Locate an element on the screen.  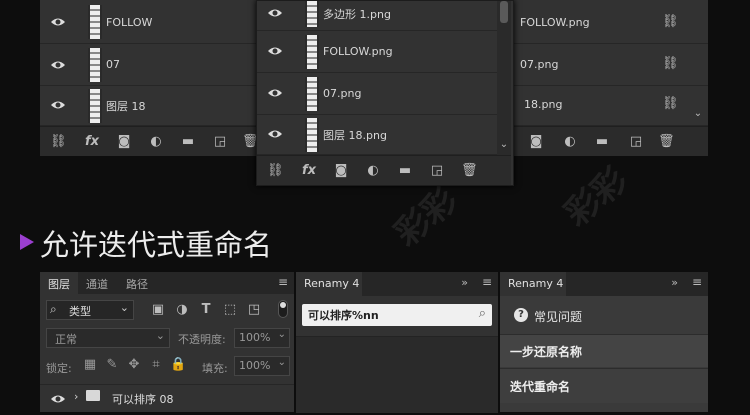
fill-value: 100% is located at coordinates (255, 365).